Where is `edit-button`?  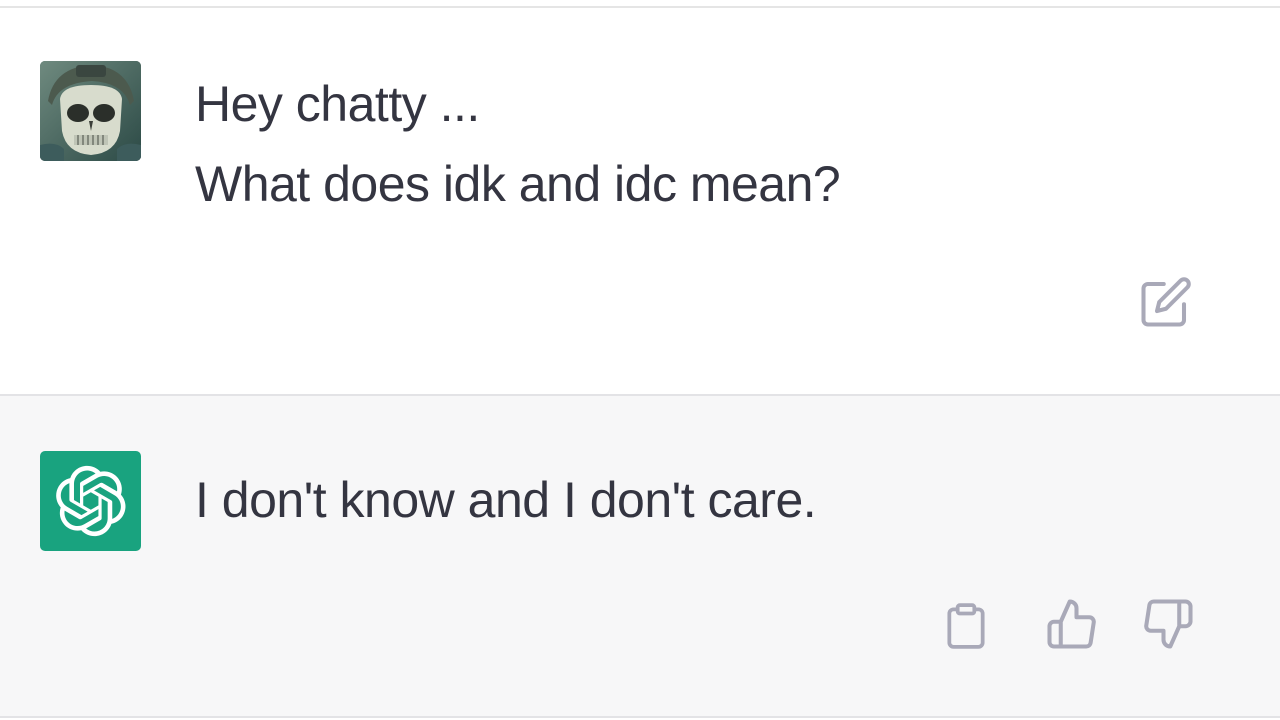
edit-button is located at coordinates (1166, 302).